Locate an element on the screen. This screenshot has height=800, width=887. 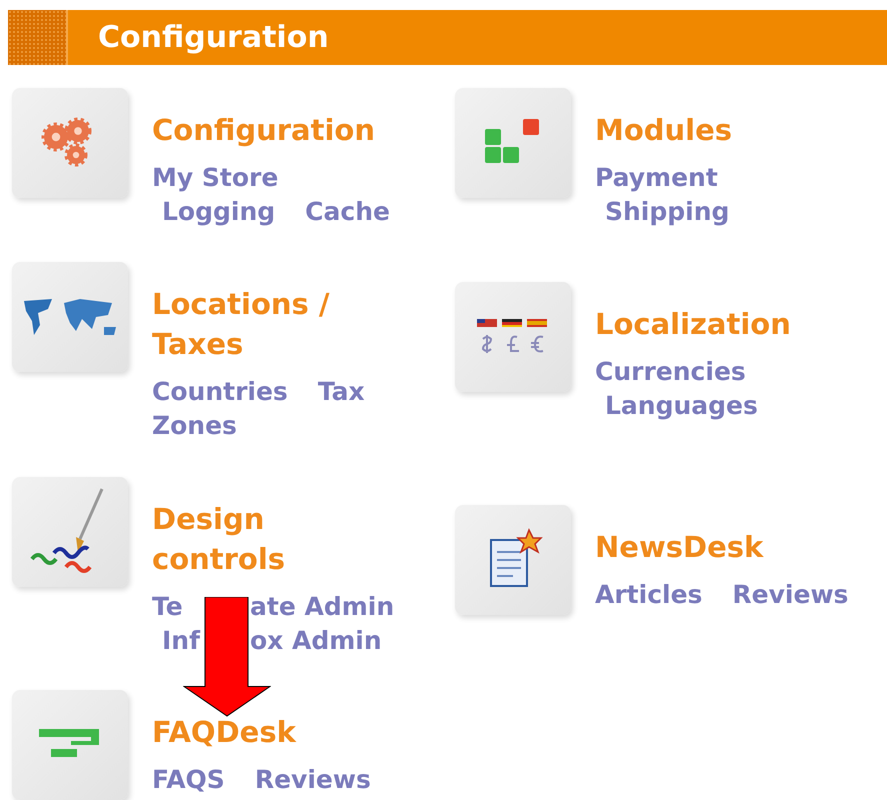
section-link: ate Admin is located at coordinates (322, 607).